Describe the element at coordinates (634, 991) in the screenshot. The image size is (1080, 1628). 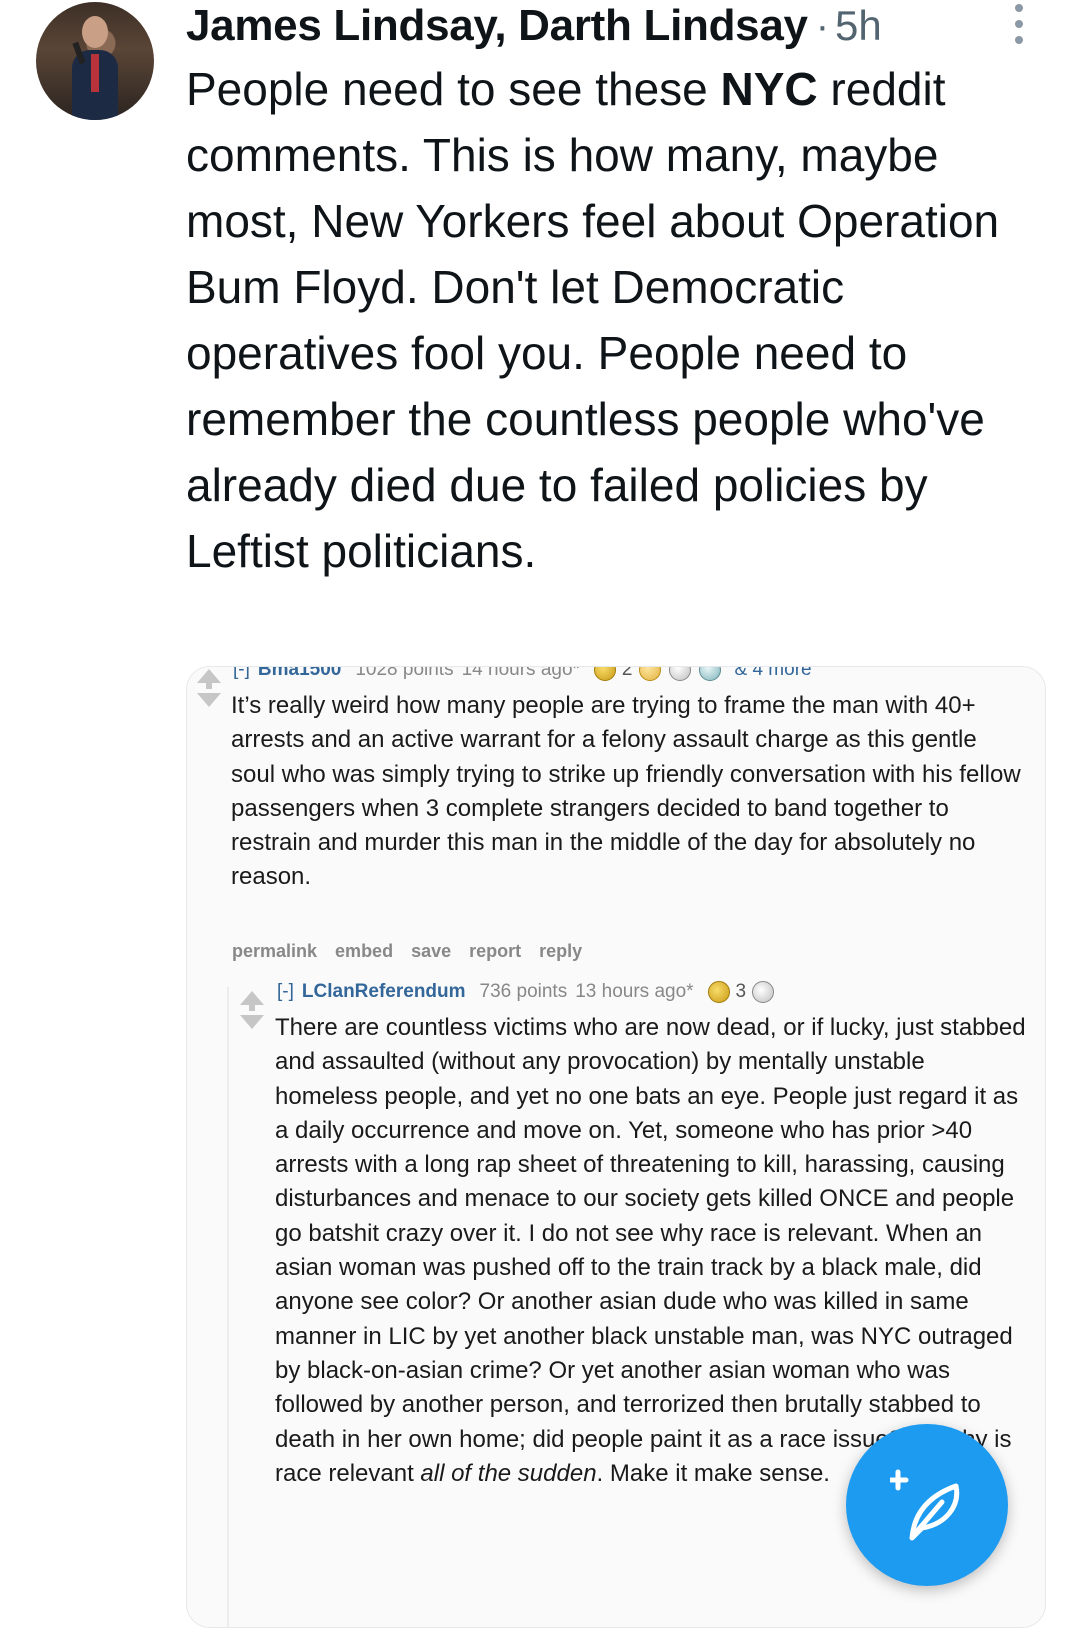
I see `reply-time: 13 hours ago*` at that location.